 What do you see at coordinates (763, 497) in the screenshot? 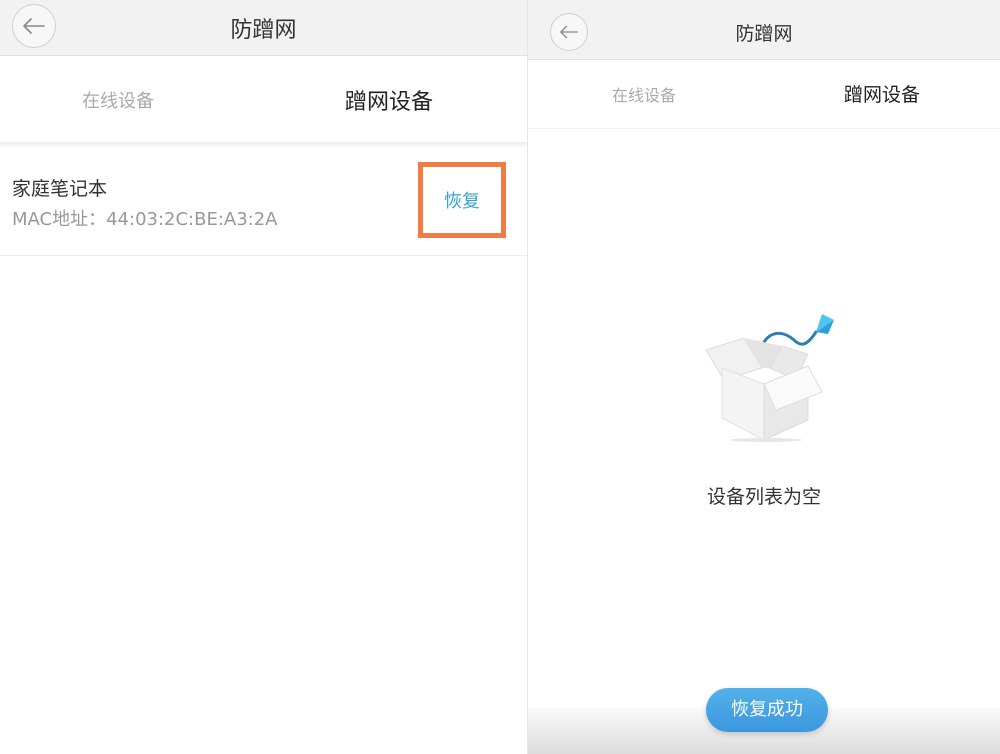
I see `empty-list-message: 设备列表为空` at bounding box center [763, 497].